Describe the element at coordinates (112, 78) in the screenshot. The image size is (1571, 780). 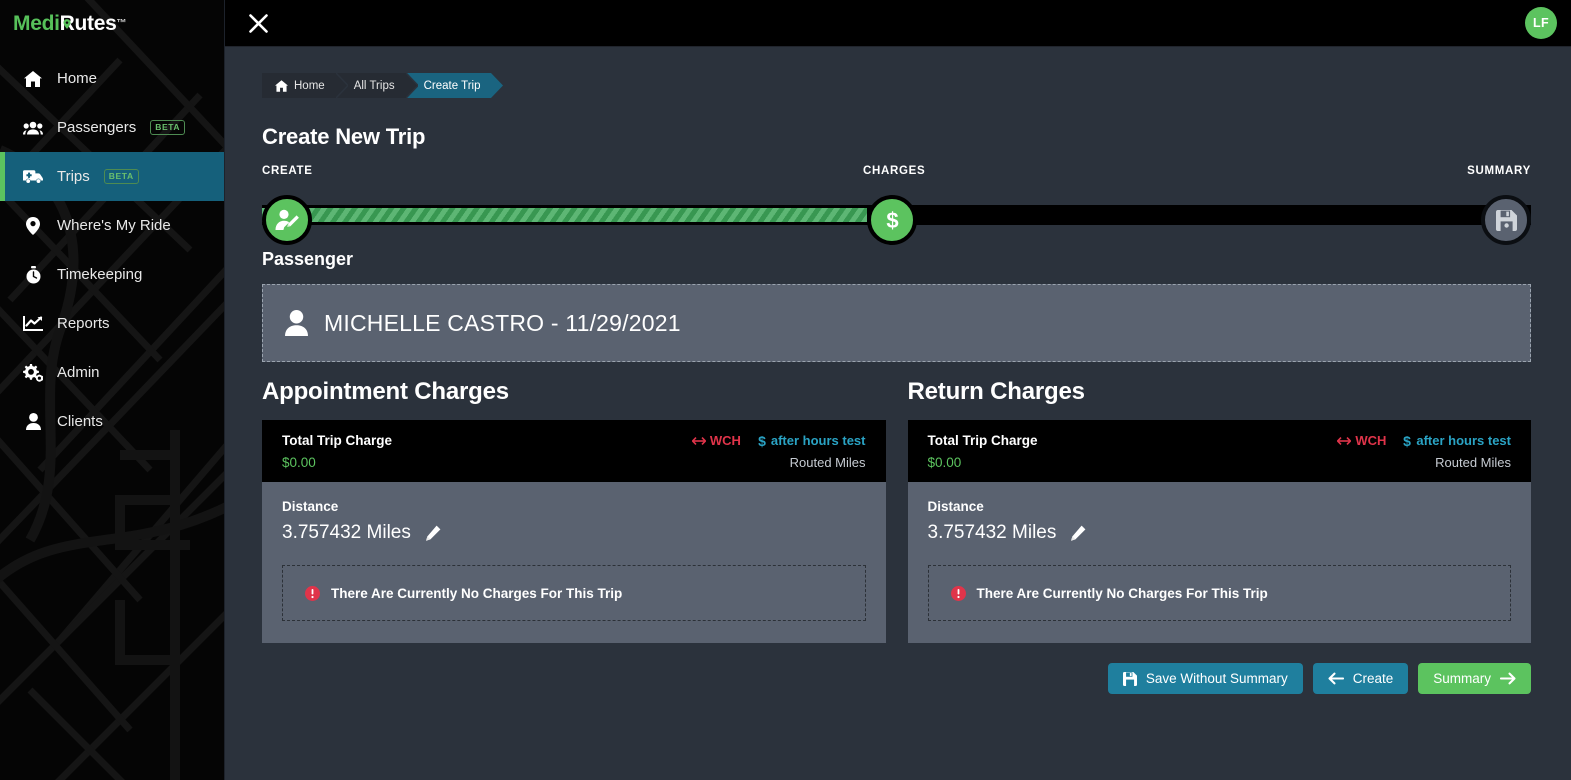
I see `sidebar-item-home: Home` at that location.